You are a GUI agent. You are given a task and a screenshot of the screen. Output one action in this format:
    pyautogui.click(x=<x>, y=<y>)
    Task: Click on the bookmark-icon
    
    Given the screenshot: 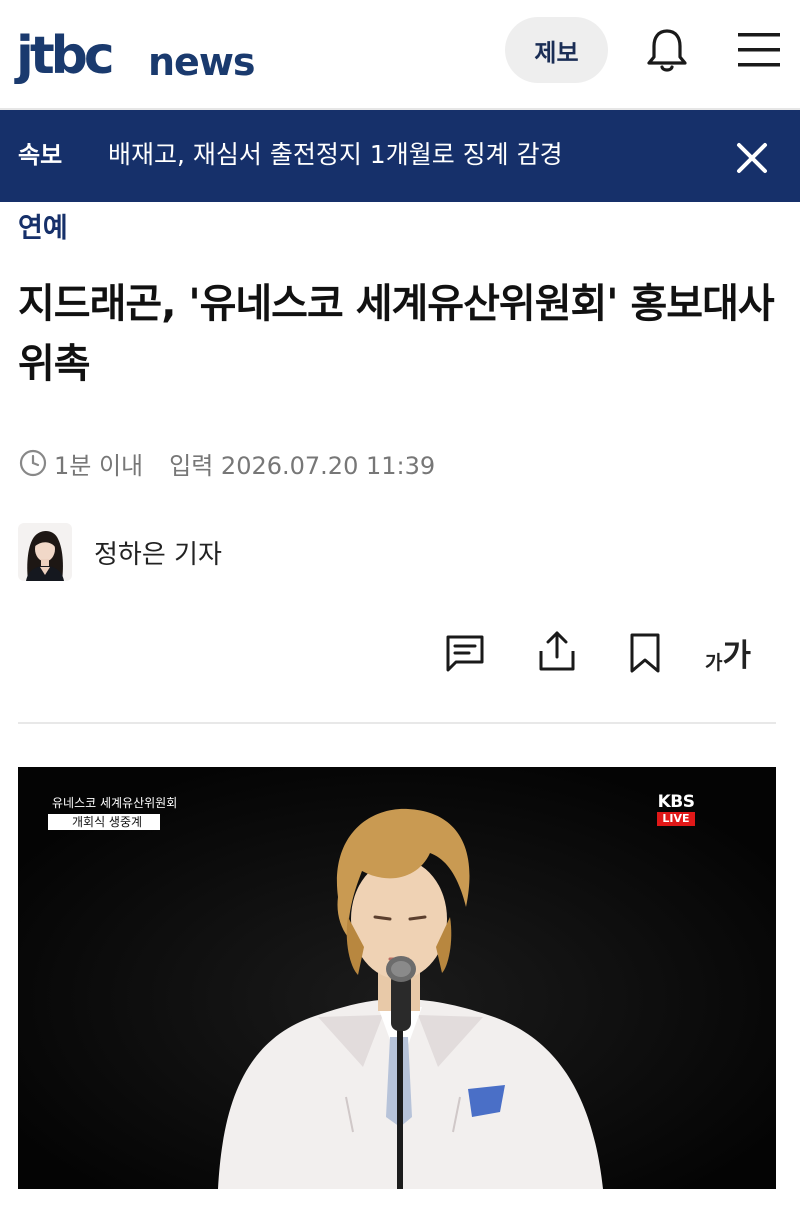 What is the action you would take?
    pyautogui.click(x=645, y=653)
    